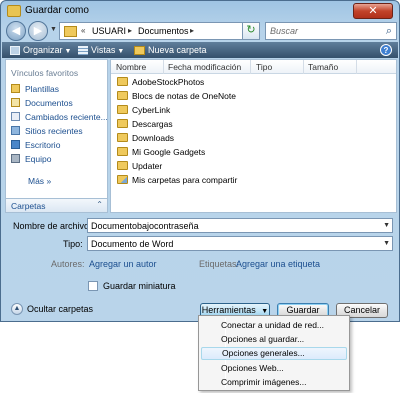  Describe the element at coordinates (109, 31) in the screenshot. I see `breadcrumb-usuari: USUARI` at that location.